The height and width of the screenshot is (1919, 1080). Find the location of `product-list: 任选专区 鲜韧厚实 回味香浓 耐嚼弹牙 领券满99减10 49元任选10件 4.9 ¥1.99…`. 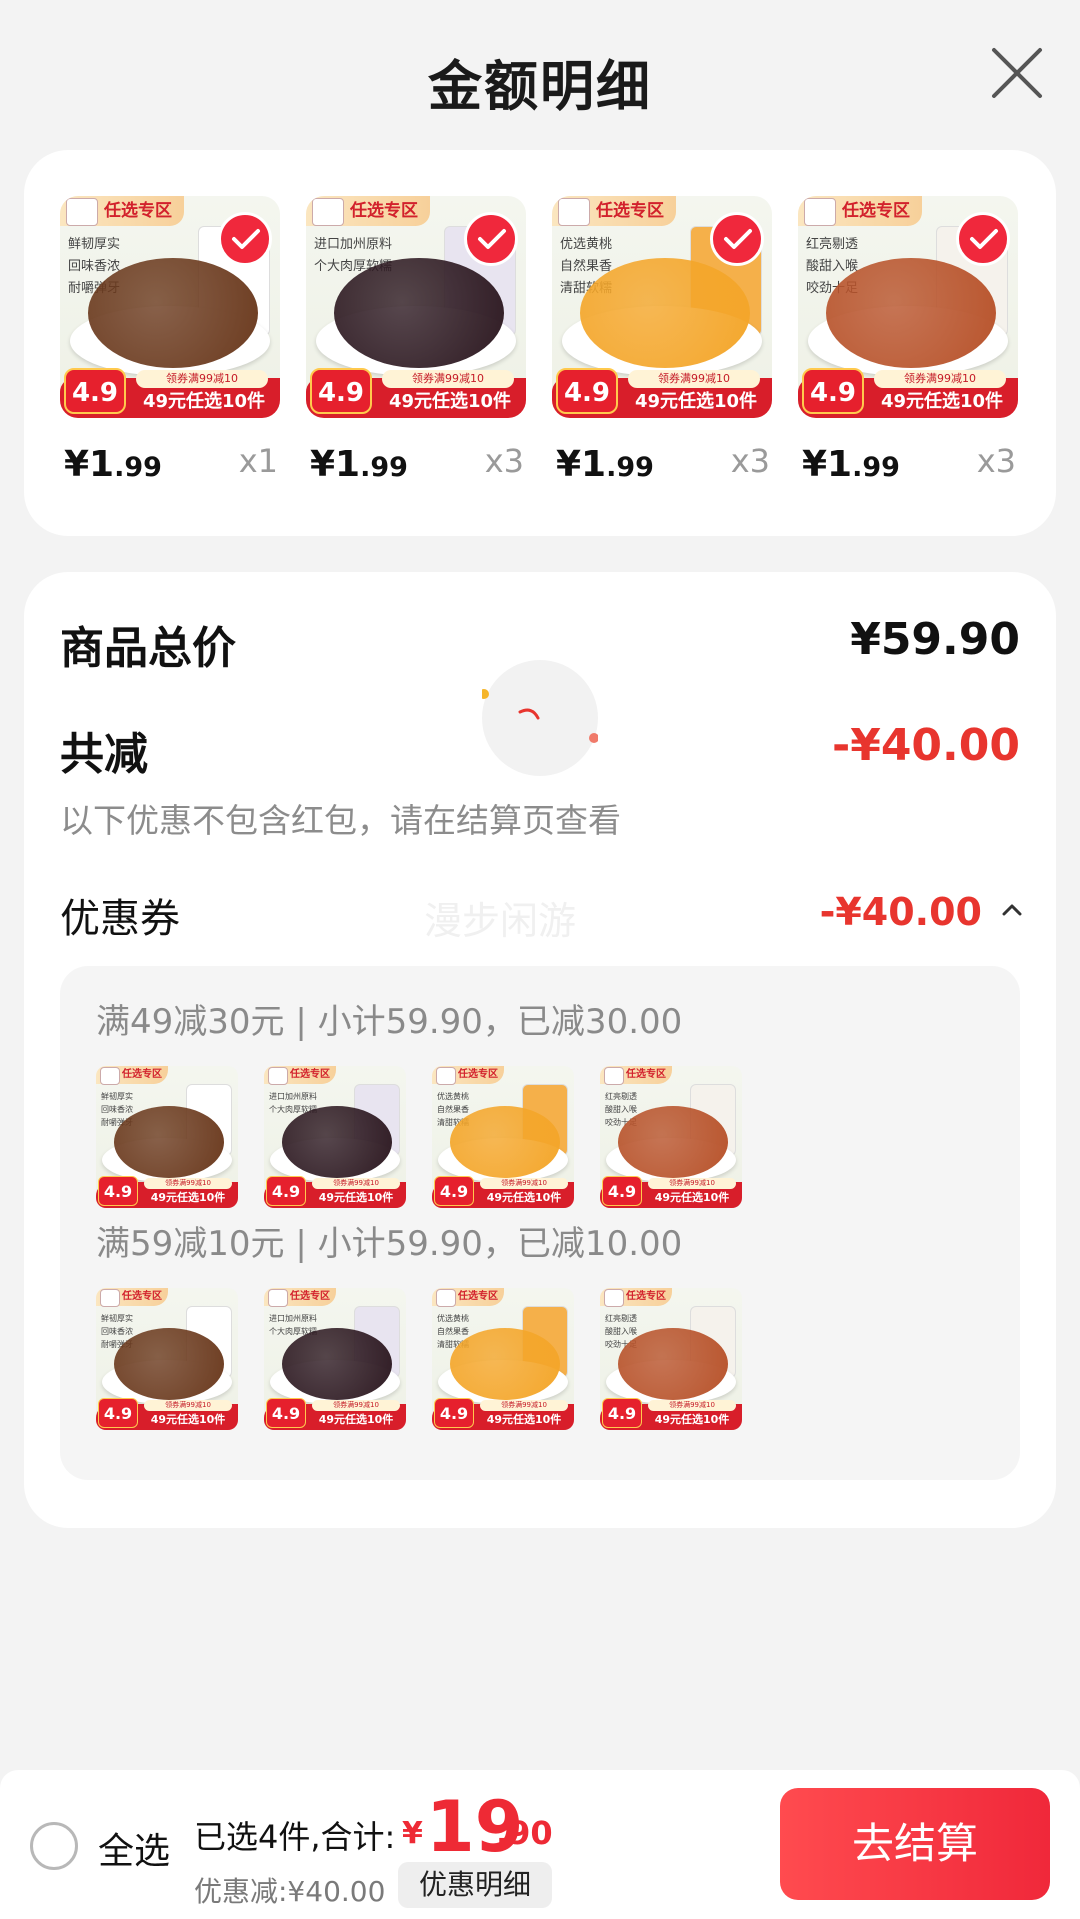

product-list: 任选专区 鲜韧厚实 回味香浓 耐嚼弹牙 领券满99减10 49元任选10件 4.9 ¥1.99… is located at coordinates (539, 340).